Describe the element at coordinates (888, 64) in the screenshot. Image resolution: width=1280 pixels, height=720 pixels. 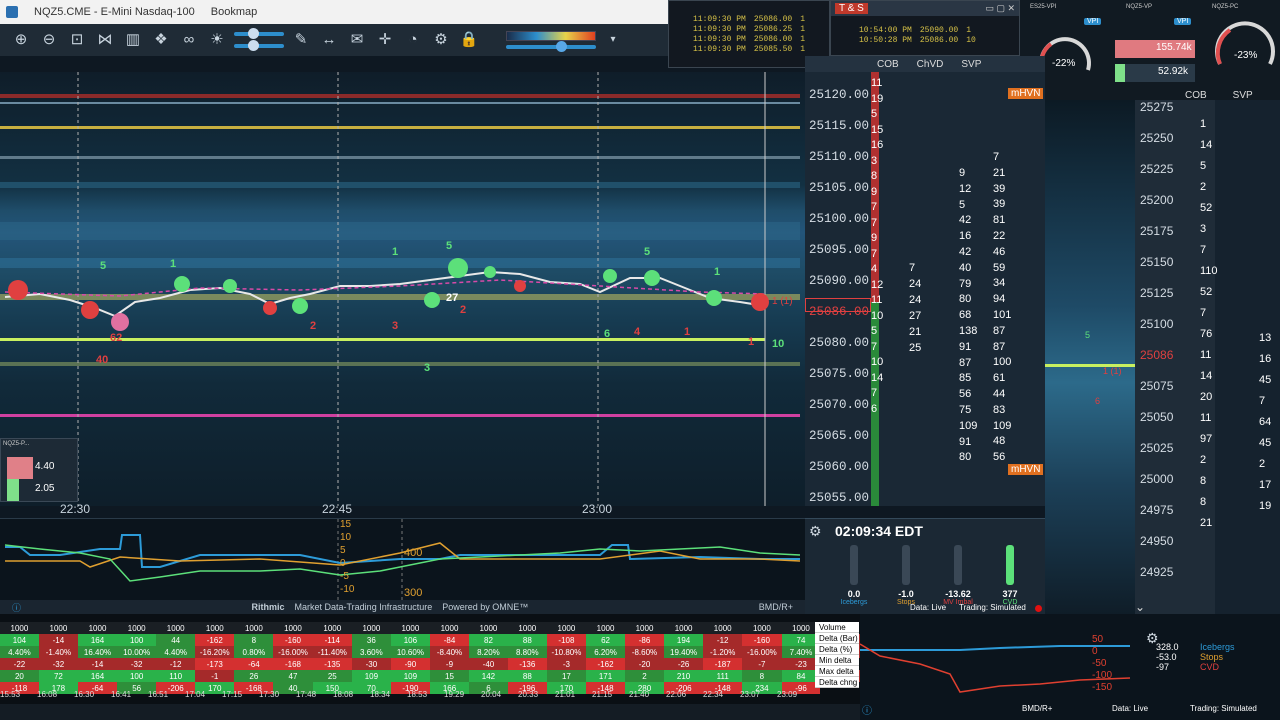
I see `ladder-col-cob: COB` at that location.